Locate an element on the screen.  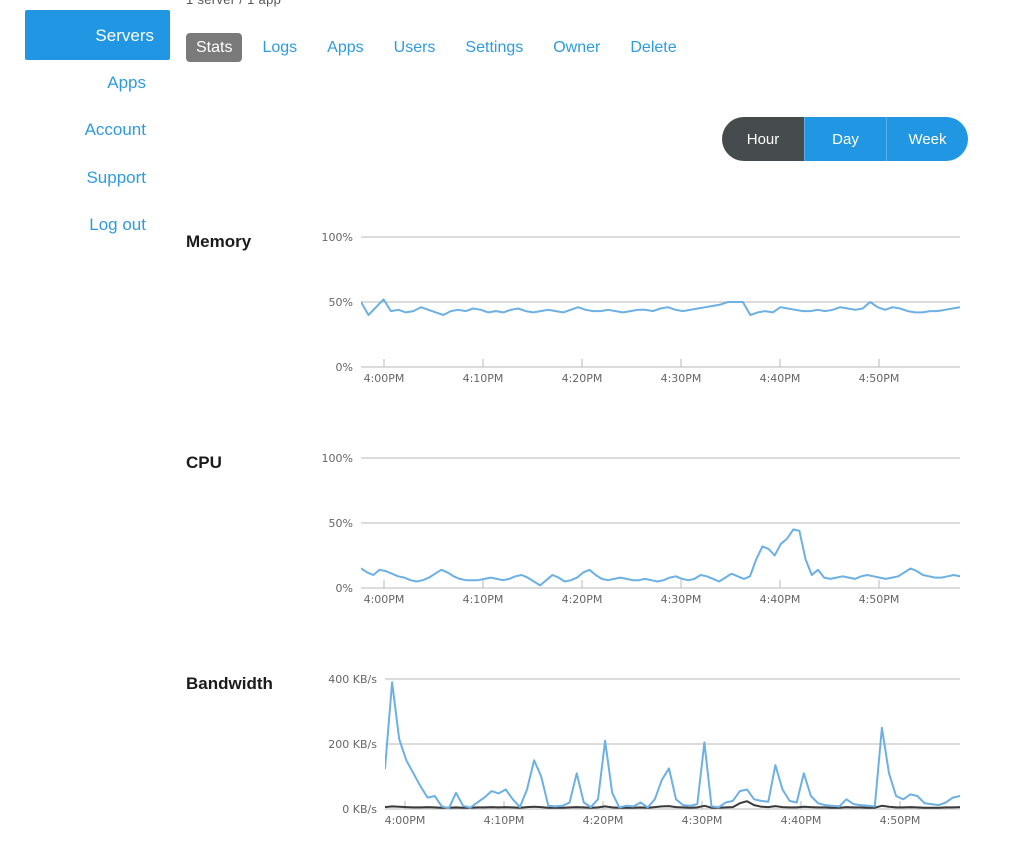
sidebar-item-account: Account is located at coordinates (115, 129).